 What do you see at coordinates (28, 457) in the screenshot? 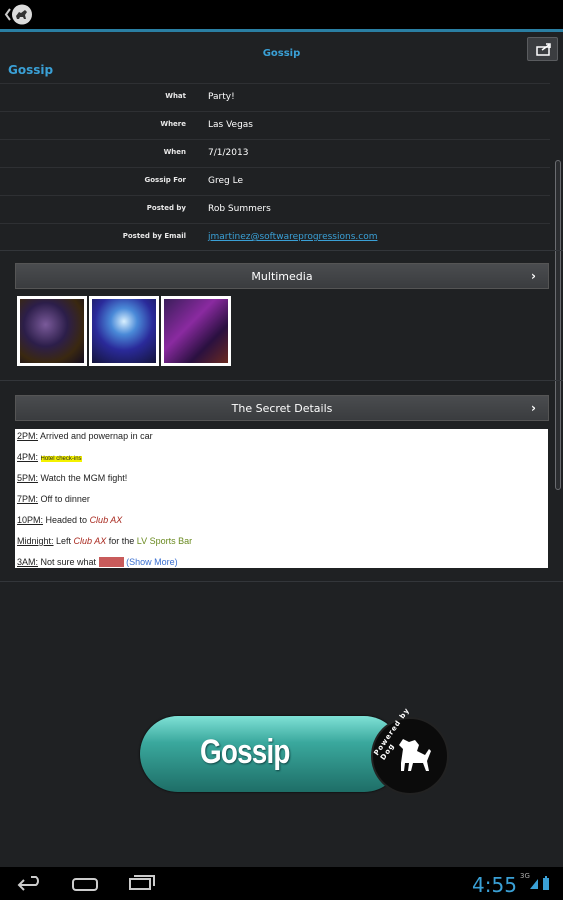
I see `detail-time: 4PM:` at bounding box center [28, 457].